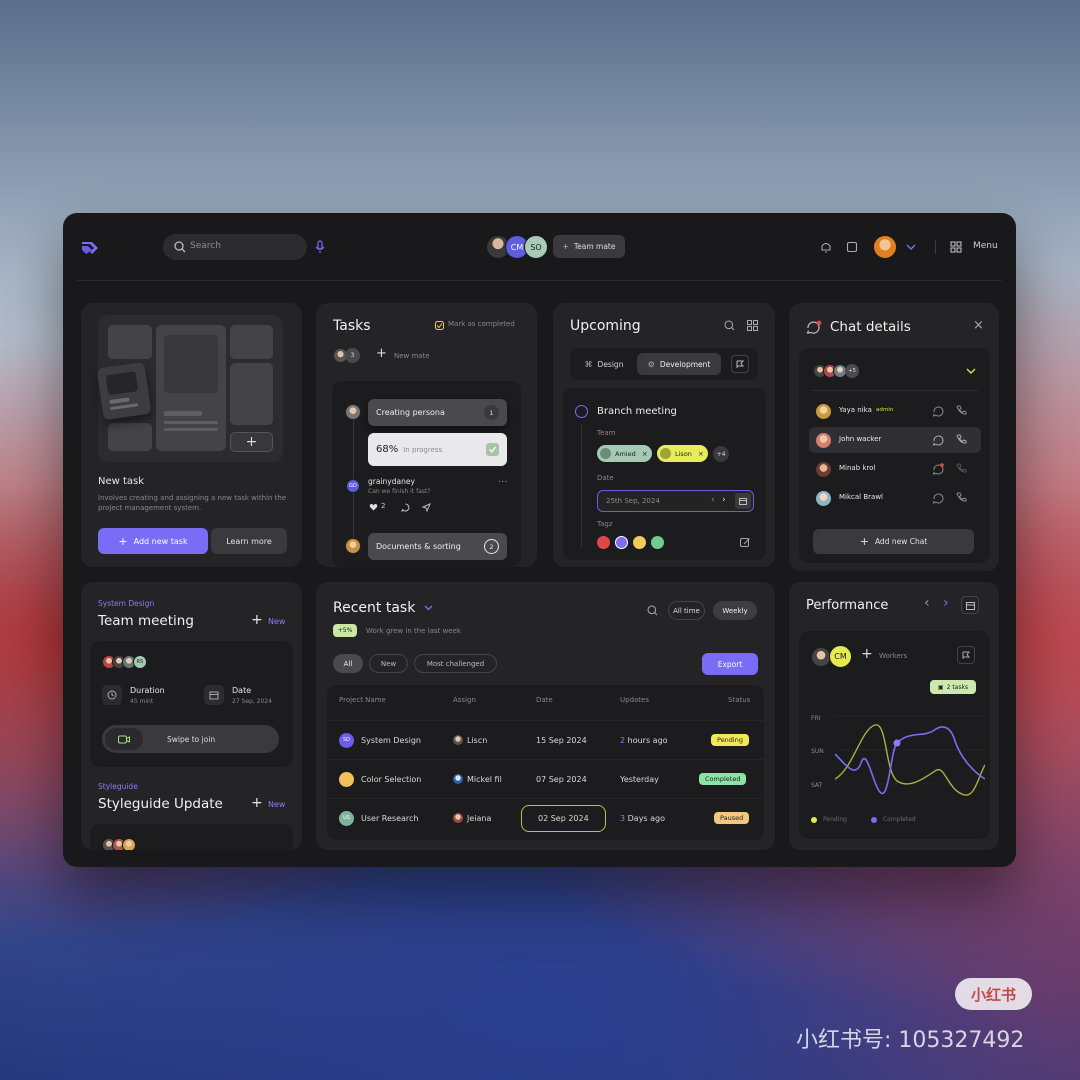 The height and width of the screenshot is (1080, 1080). Describe the element at coordinates (675, 501) in the screenshot. I see `date-picker: 25th Sep, 2024 ‹ ›` at that location.